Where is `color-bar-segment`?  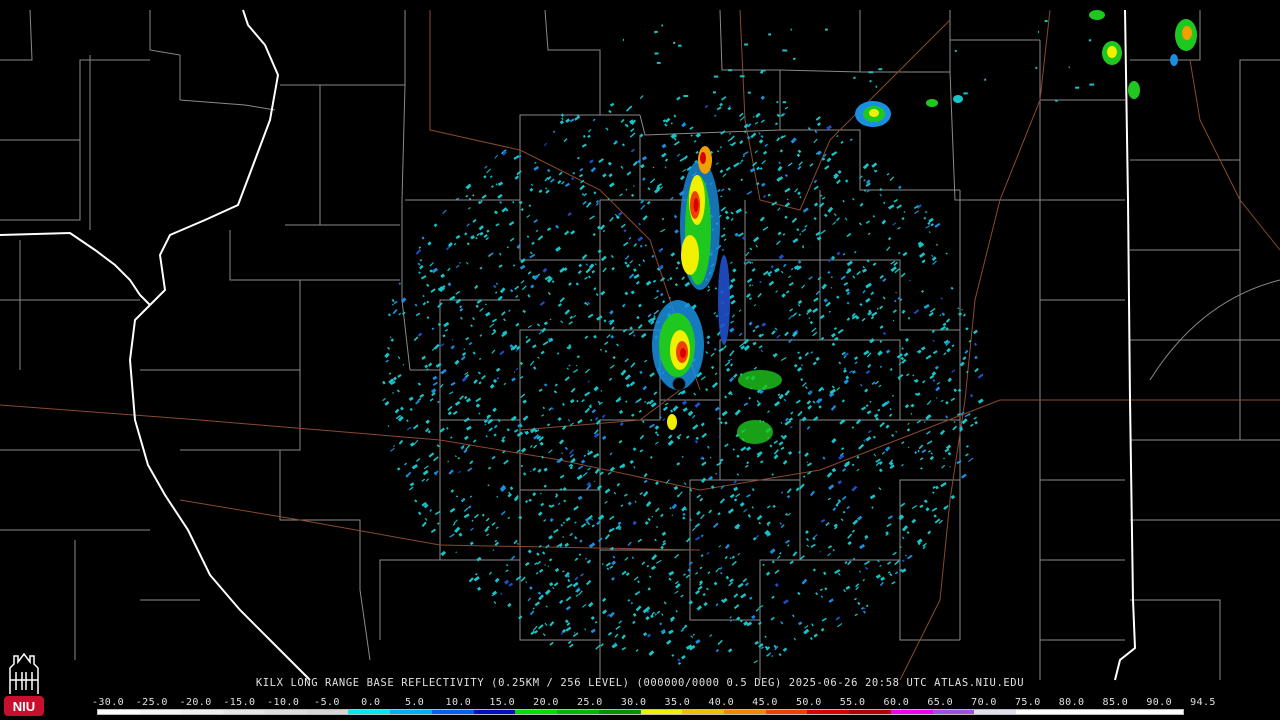 color-bar-segment is located at coordinates (202, 712).